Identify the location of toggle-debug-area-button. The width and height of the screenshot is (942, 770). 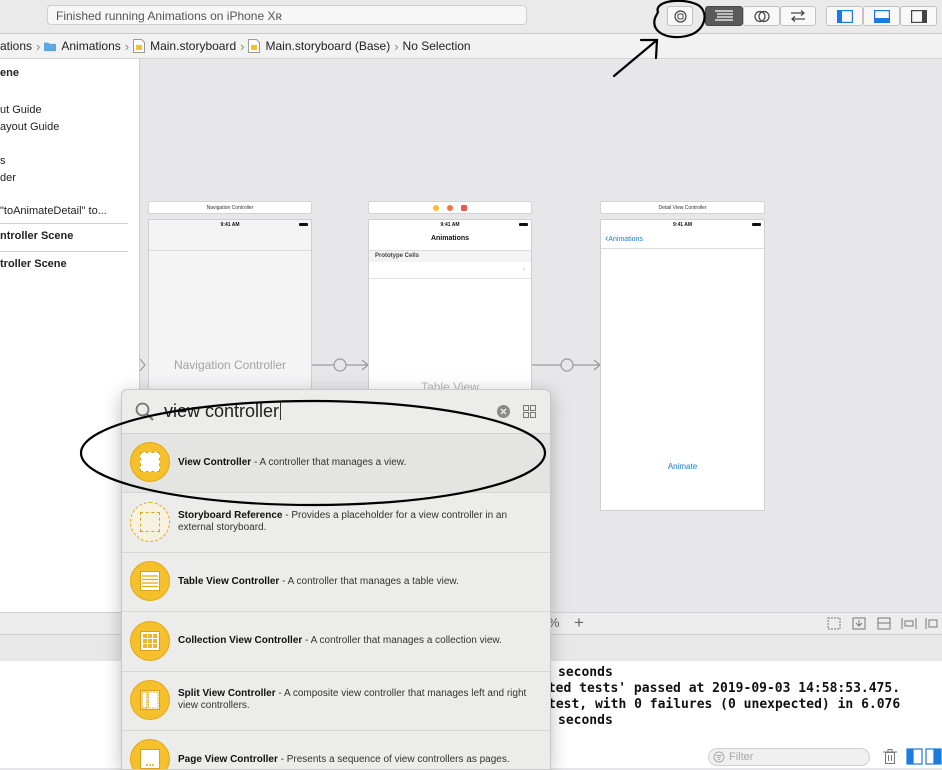
(881, 16).